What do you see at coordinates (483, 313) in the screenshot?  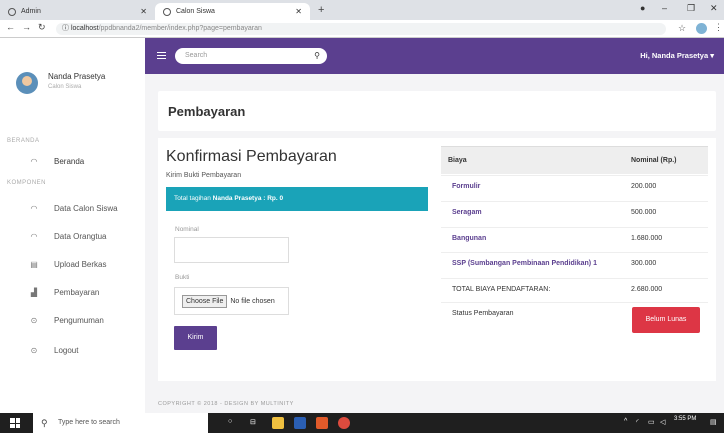 I see `status-label: Status Pembayaran` at bounding box center [483, 313].